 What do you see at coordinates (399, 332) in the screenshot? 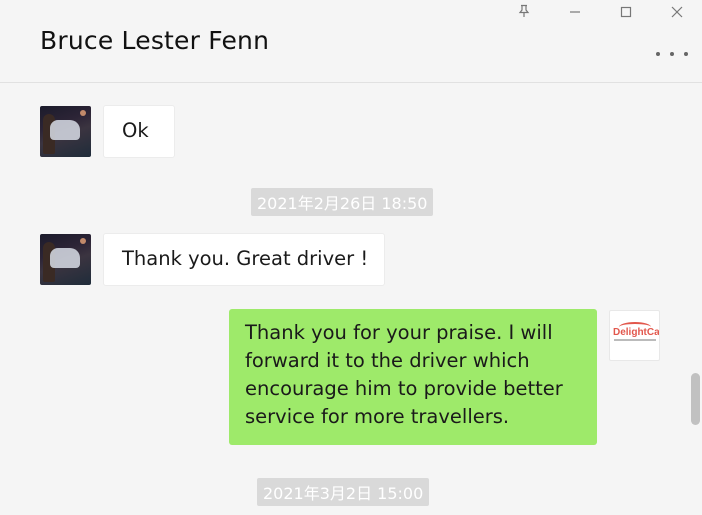
I see `message-line: Thank you for your praise. I will` at bounding box center [399, 332].